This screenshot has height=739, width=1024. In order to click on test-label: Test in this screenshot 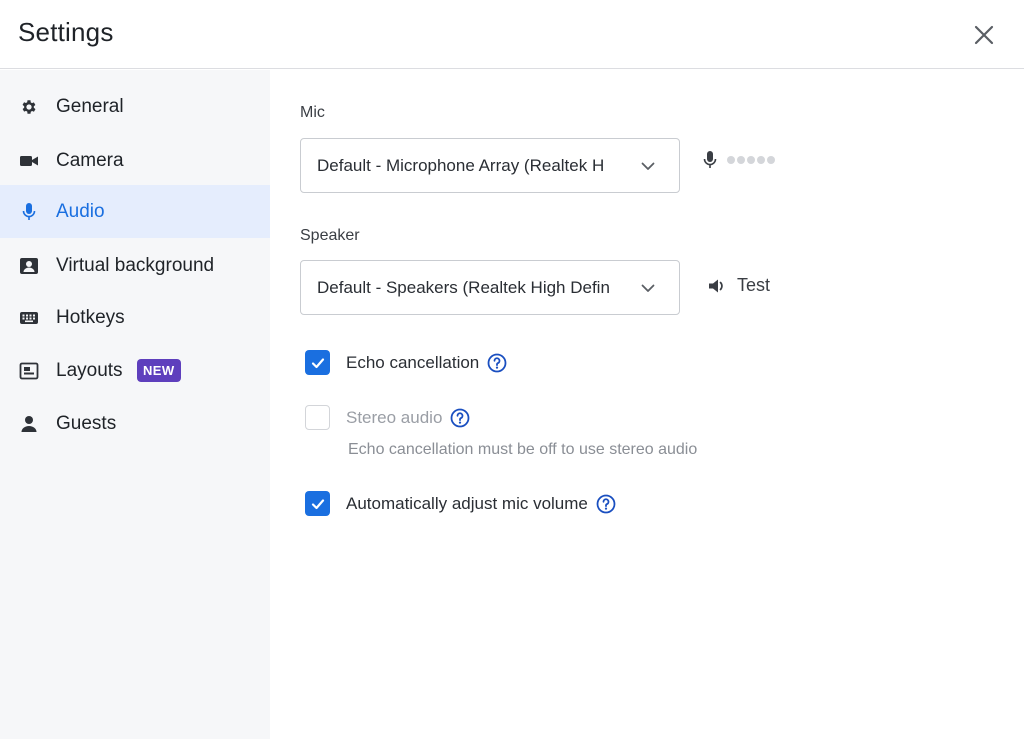, I will do `click(754, 285)`.